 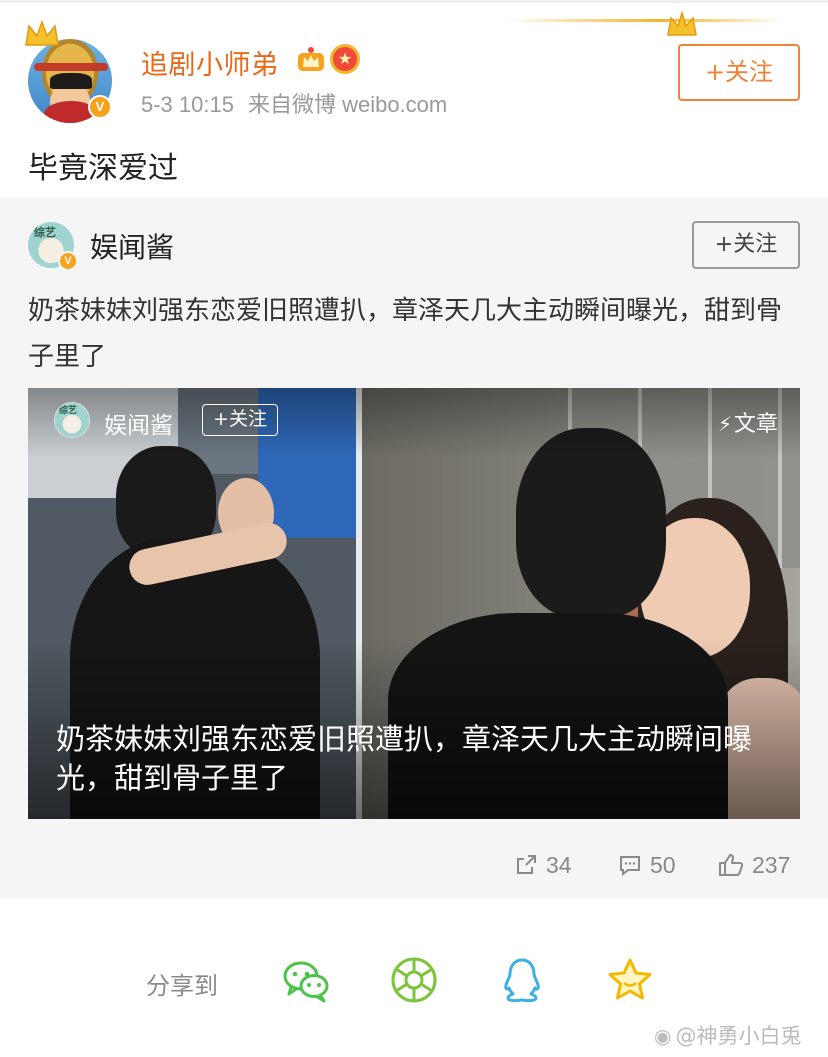 I want to click on overlay-follow-button: +关注, so click(x=240, y=420).